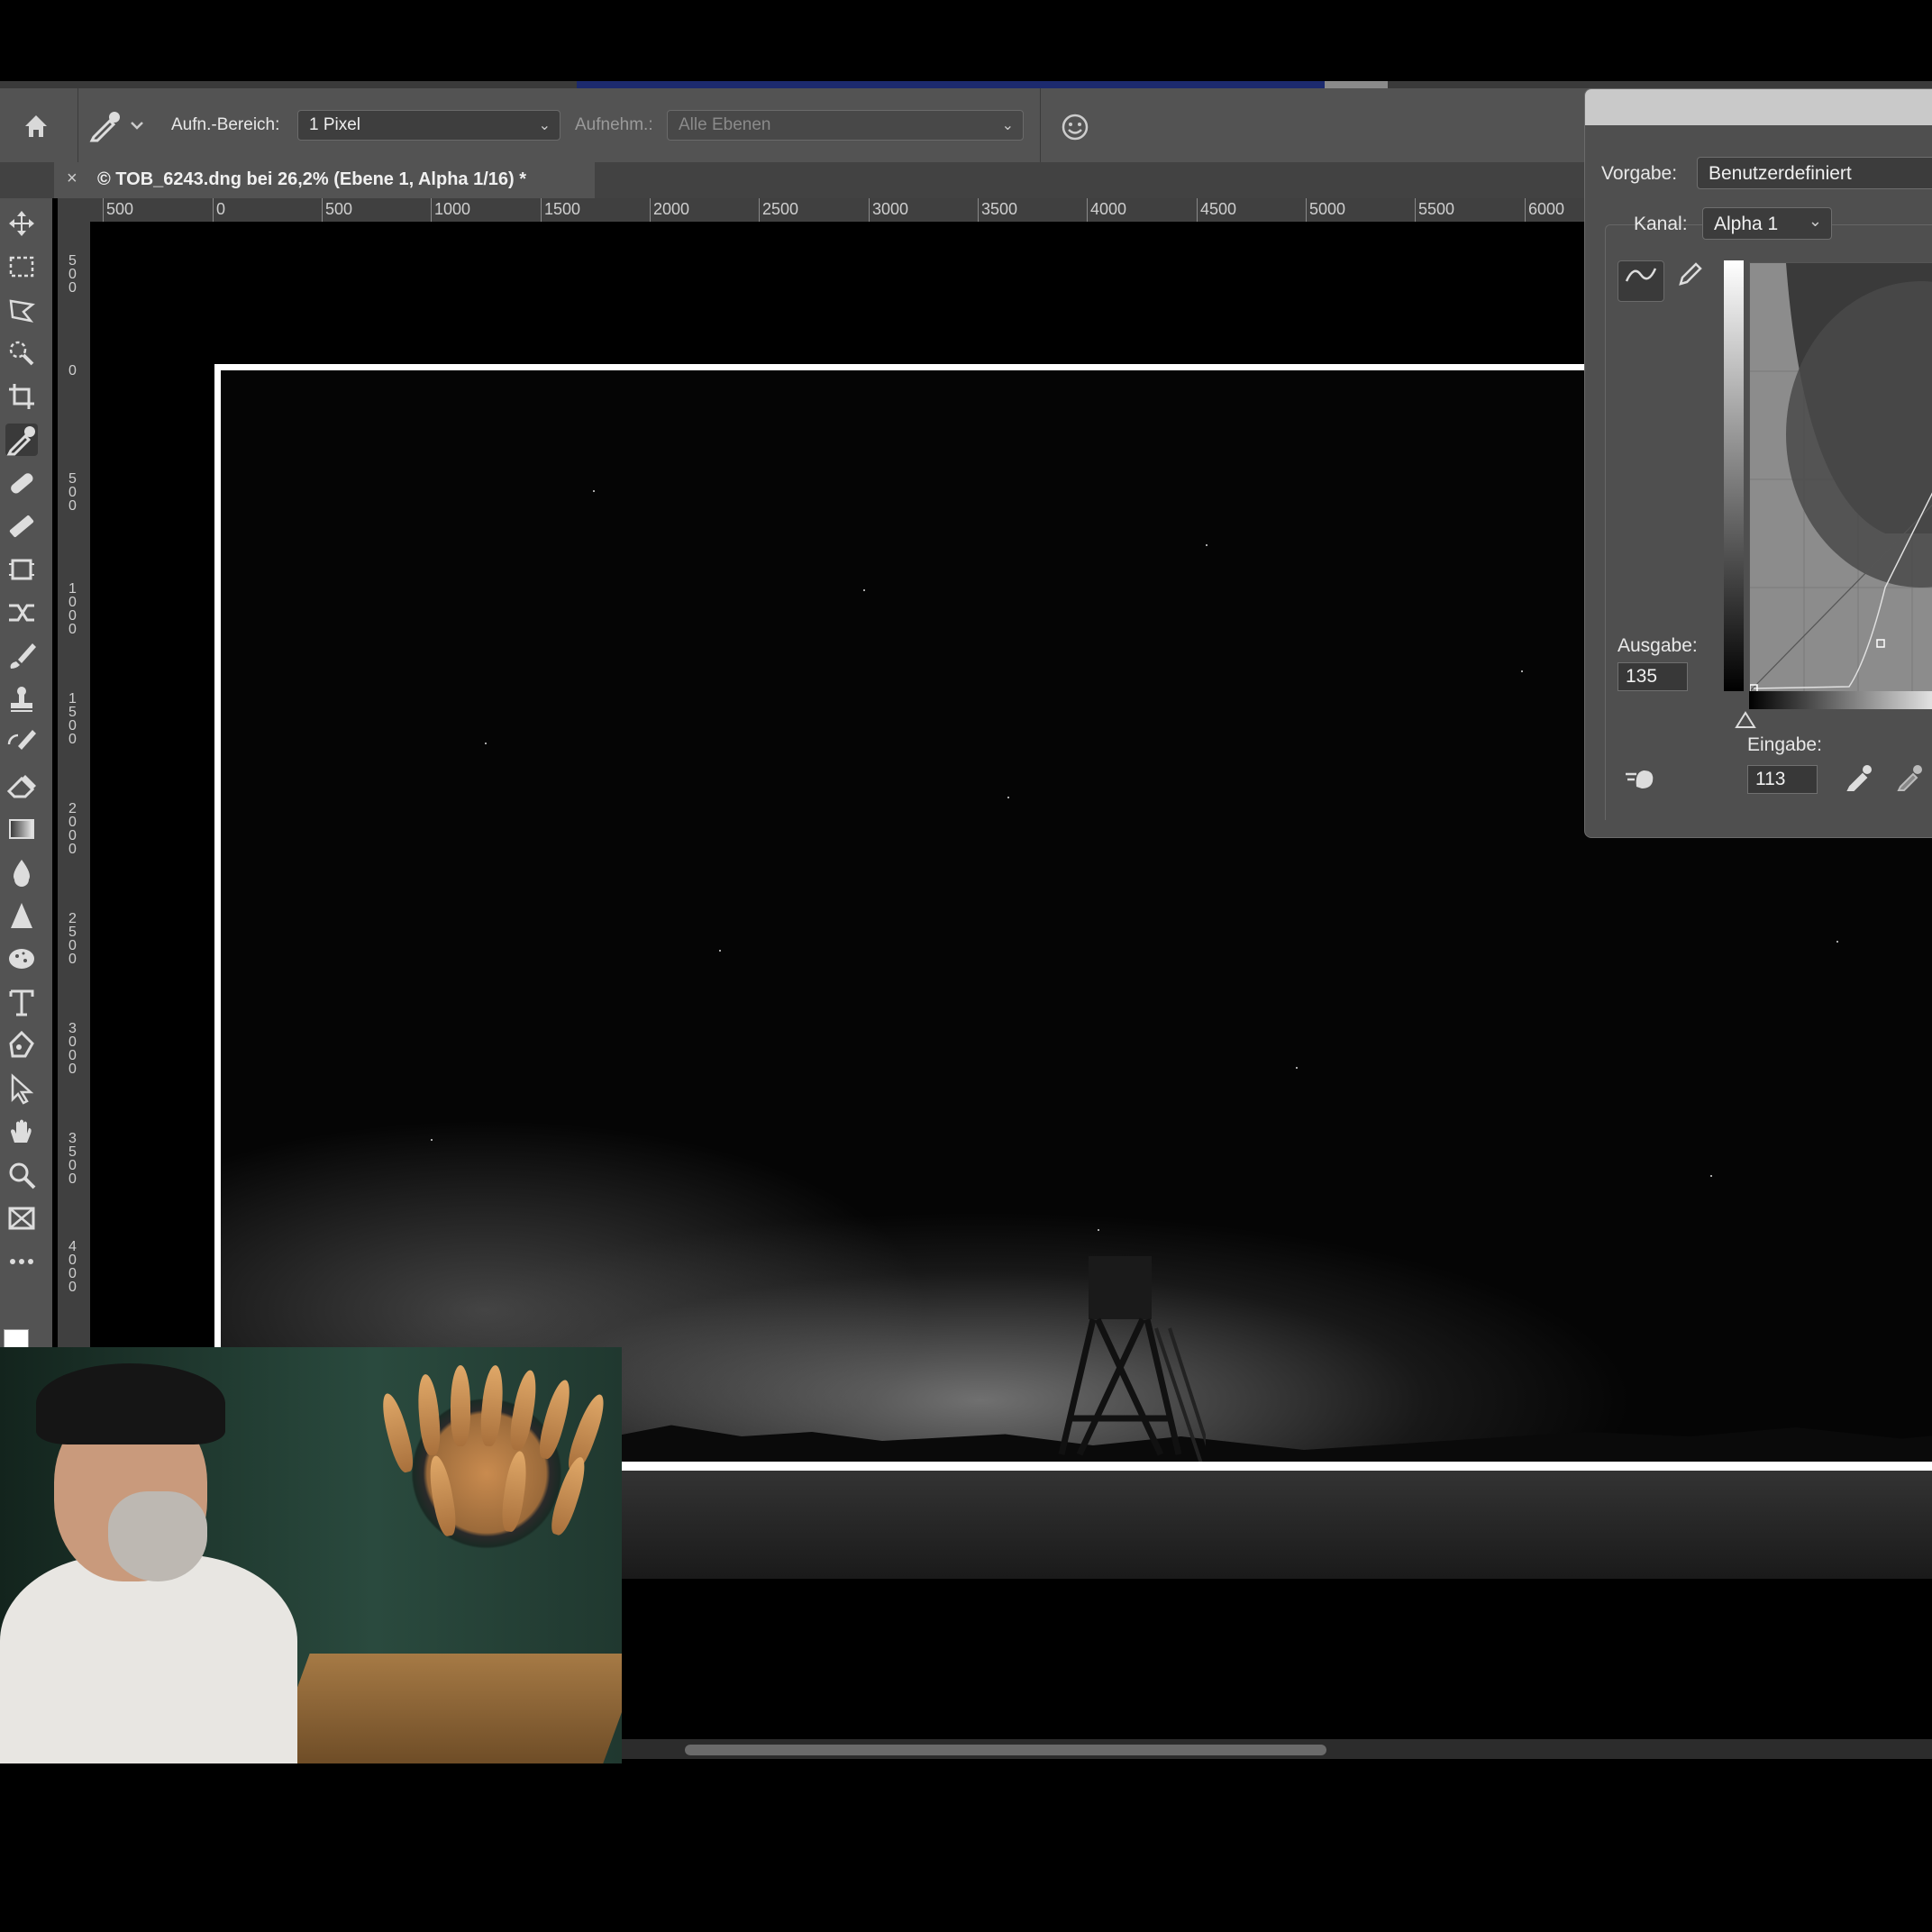 This screenshot has width=1932, height=1932. Describe the element at coordinates (21, 786) in the screenshot. I see `eraser-tool` at that location.